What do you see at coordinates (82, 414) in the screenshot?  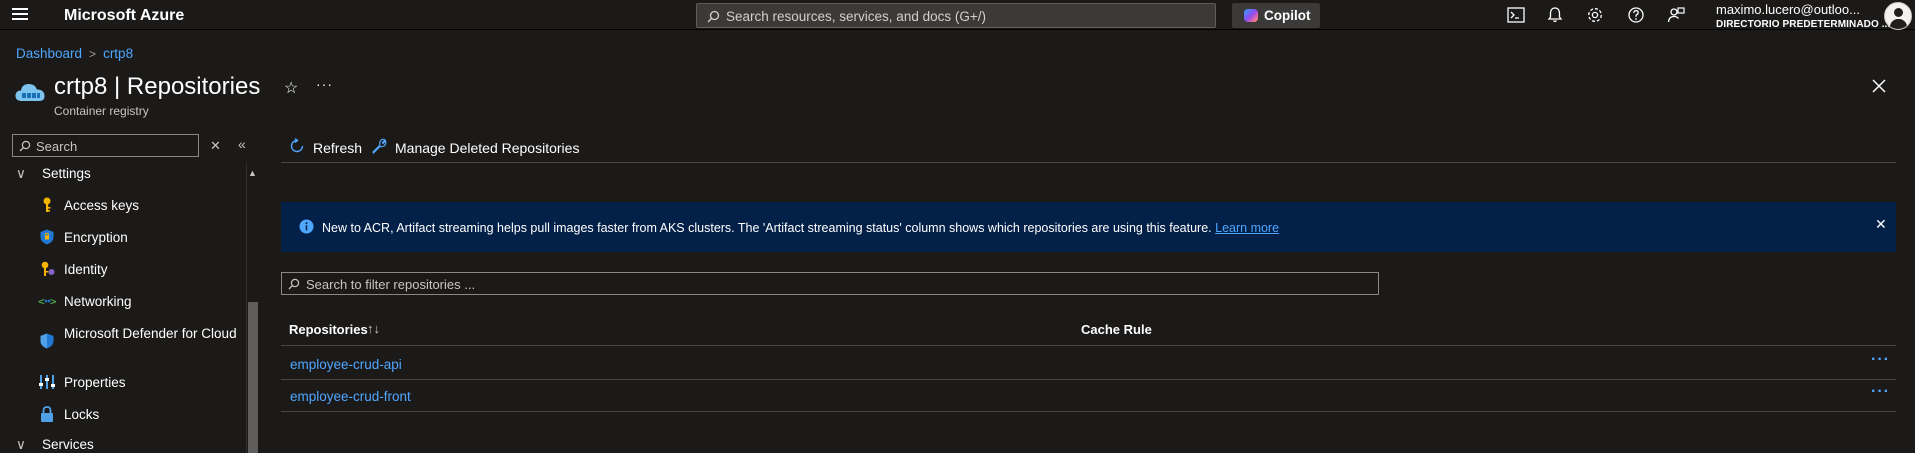 I see `sidebar-item-label: Locks` at bounding box center [82, 414].